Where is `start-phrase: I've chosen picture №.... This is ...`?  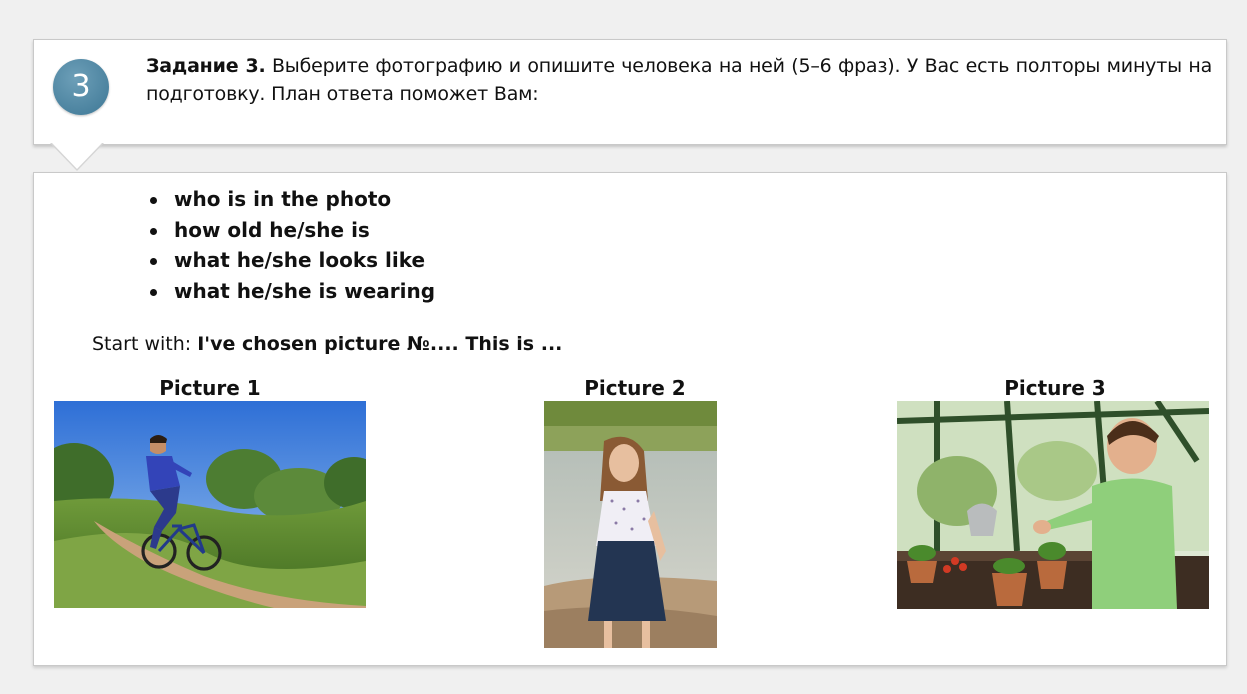
start-phrase: I've chosen picture №.... This is ... is located at coordinates (380, 344).